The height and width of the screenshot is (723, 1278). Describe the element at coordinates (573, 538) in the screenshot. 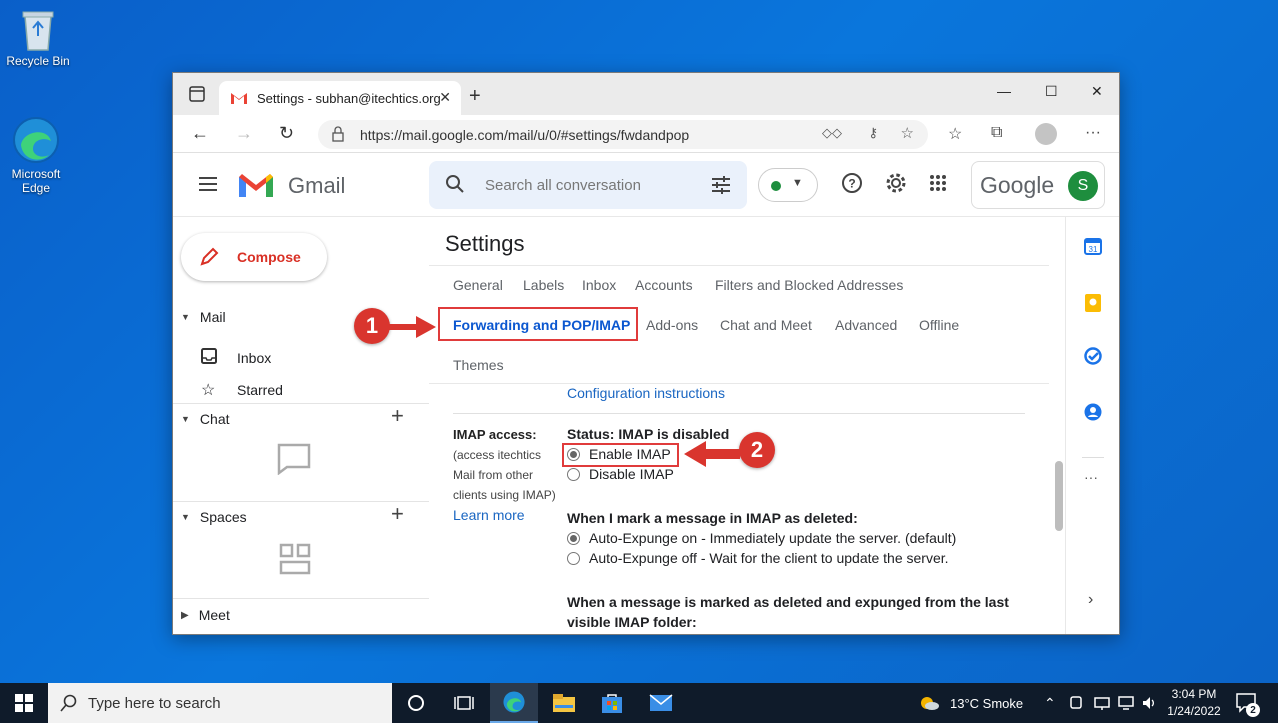

I see `auto-expunge-on-radio` at that location.